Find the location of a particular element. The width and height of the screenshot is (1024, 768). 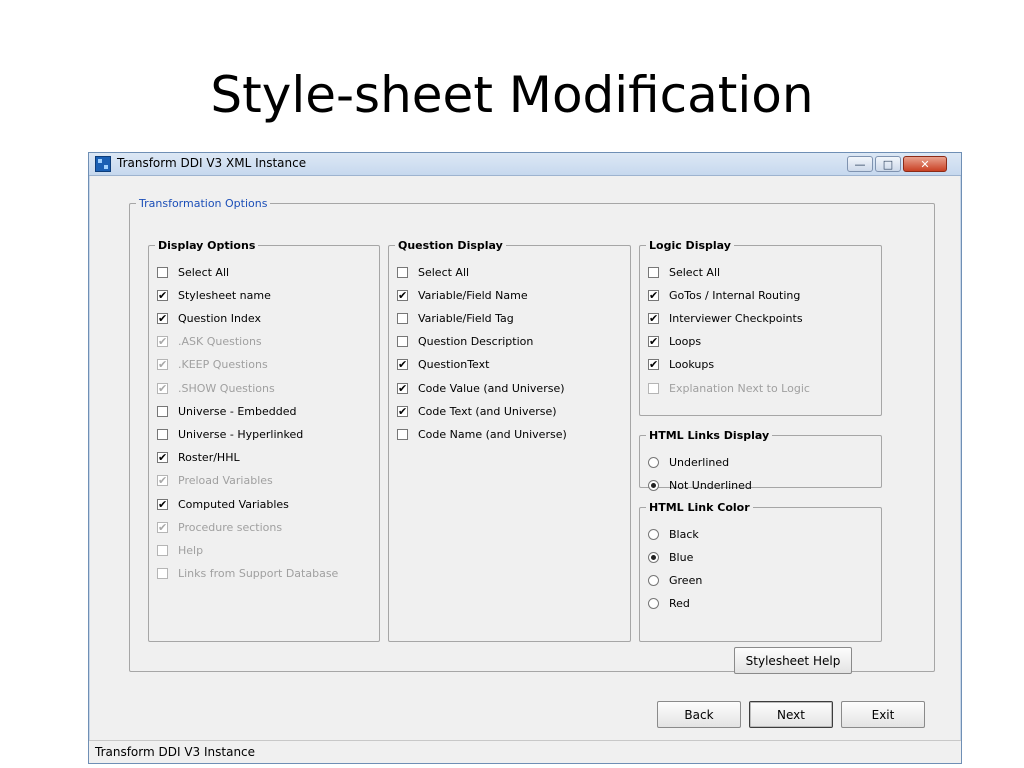

display-option-universe-hyperlinked-checkbox: Universe - Hyperlinked is located at coordinates (230, 434).